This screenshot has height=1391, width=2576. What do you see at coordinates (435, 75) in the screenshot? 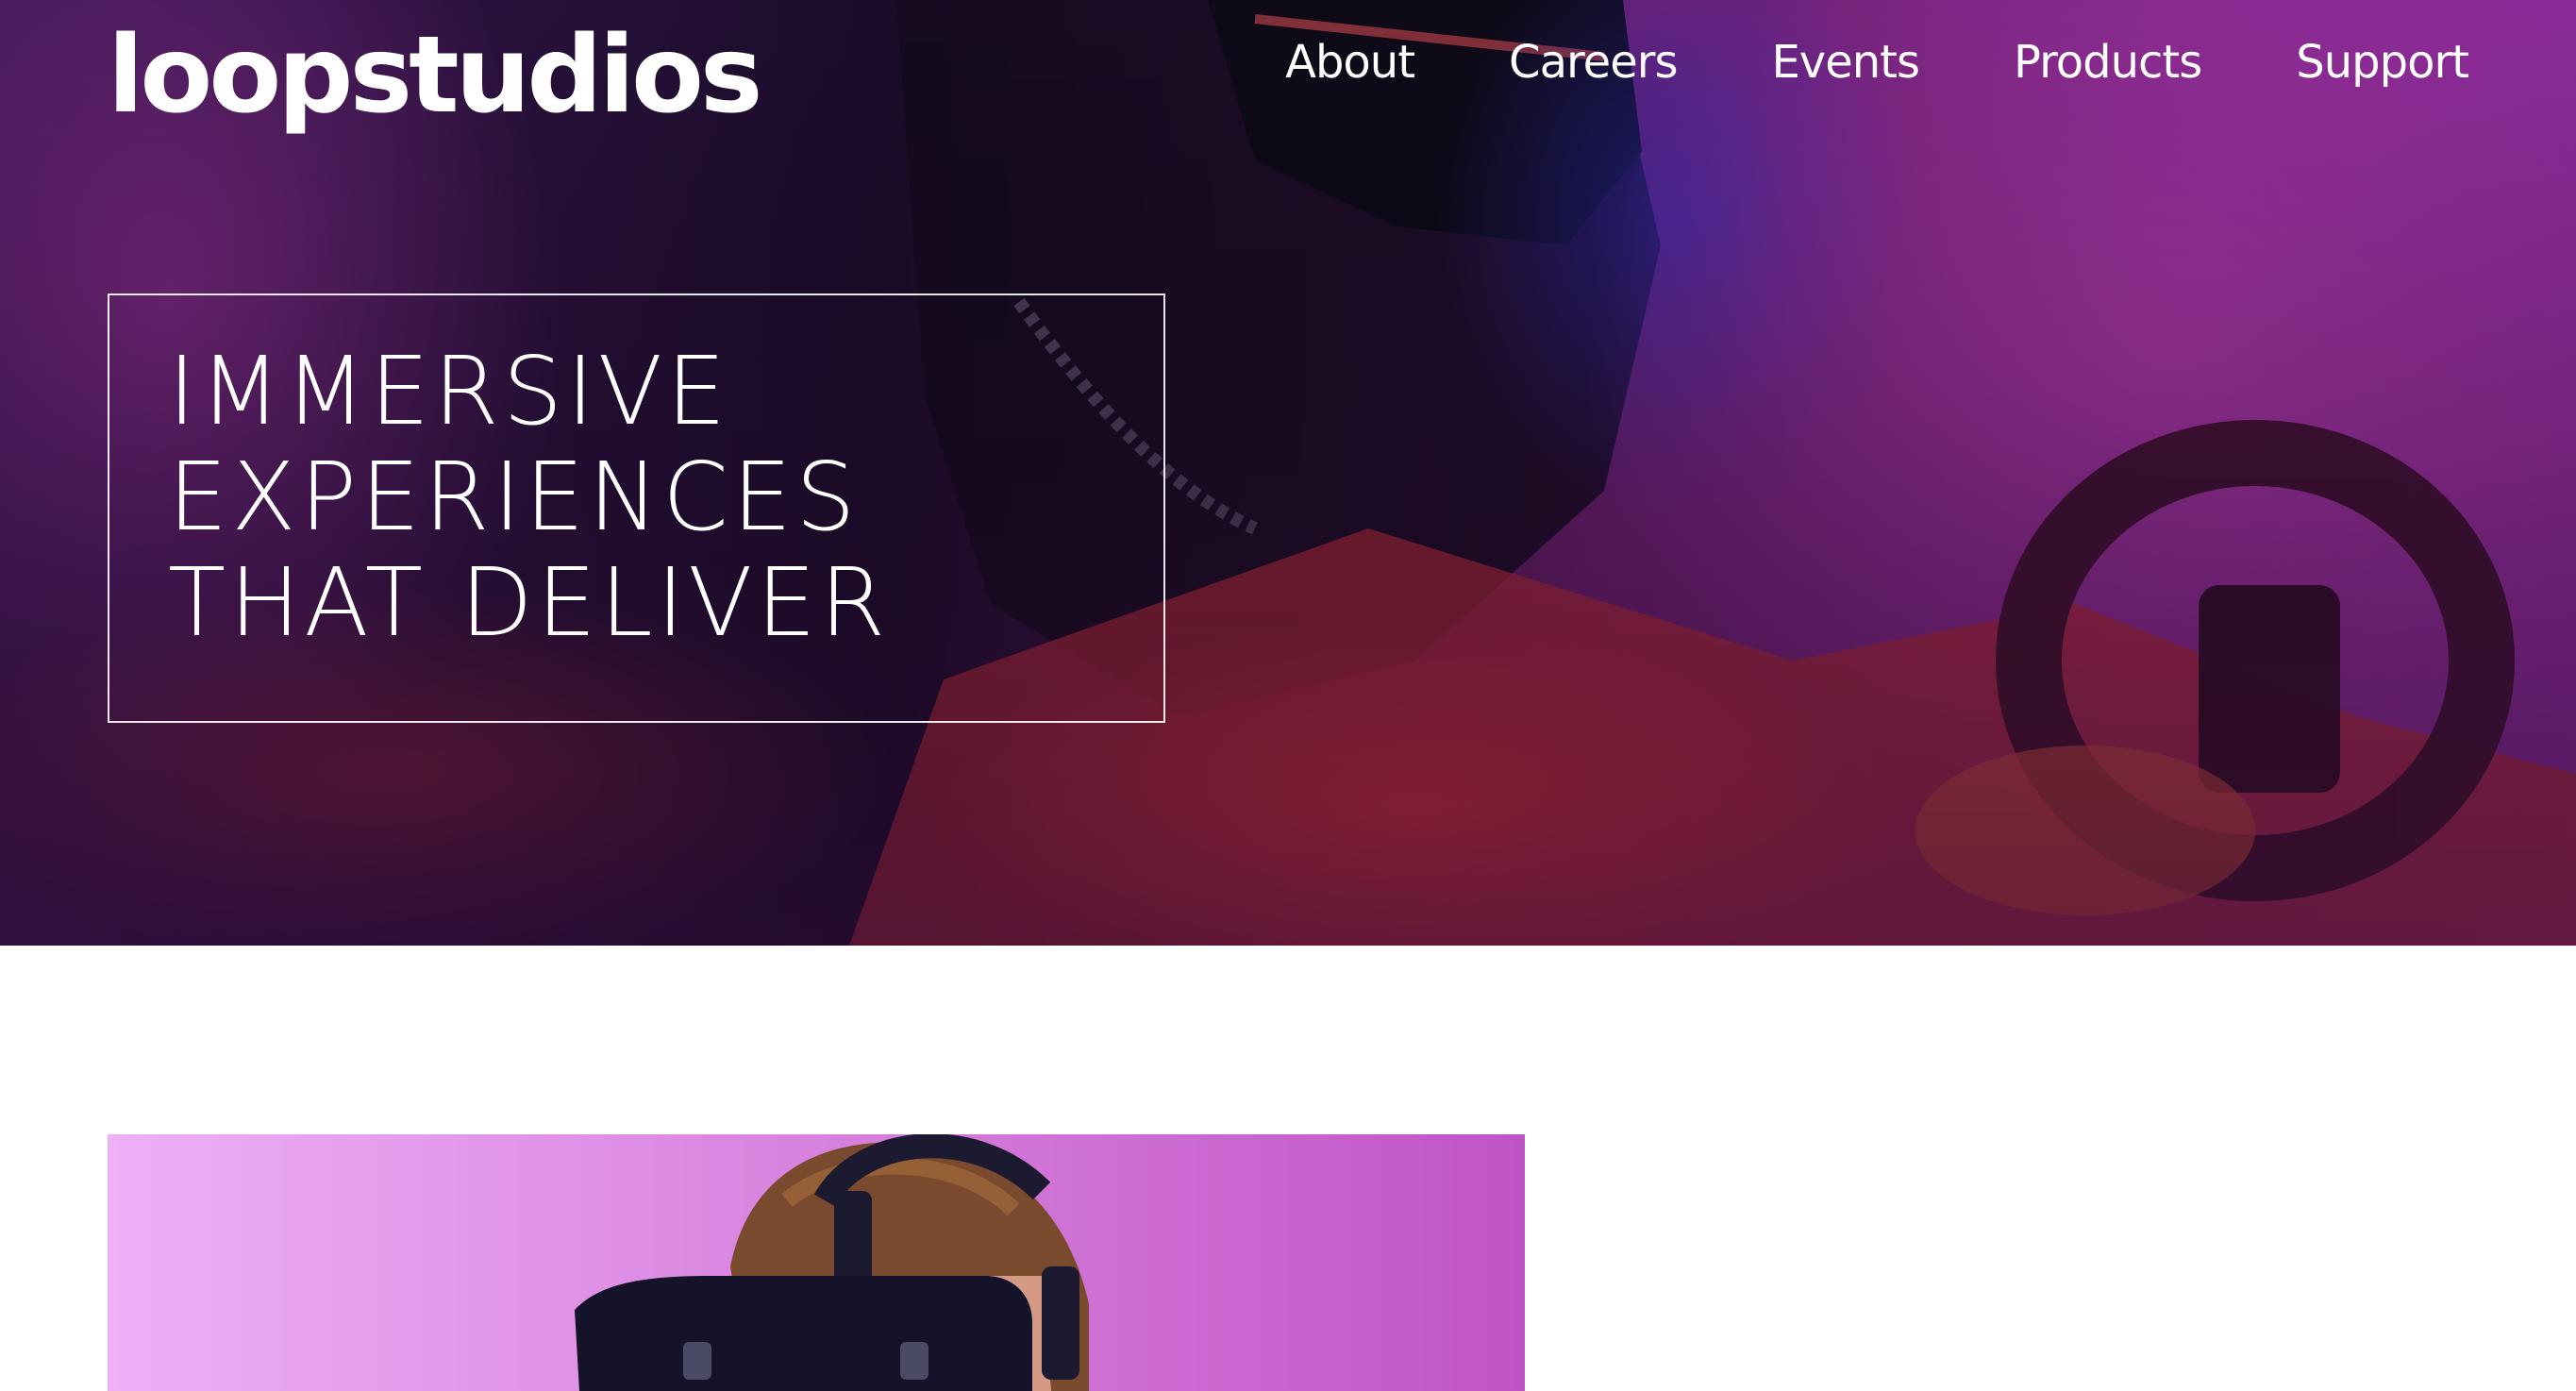
I see `logo: loopstudios` at bounding box center [435, 75].